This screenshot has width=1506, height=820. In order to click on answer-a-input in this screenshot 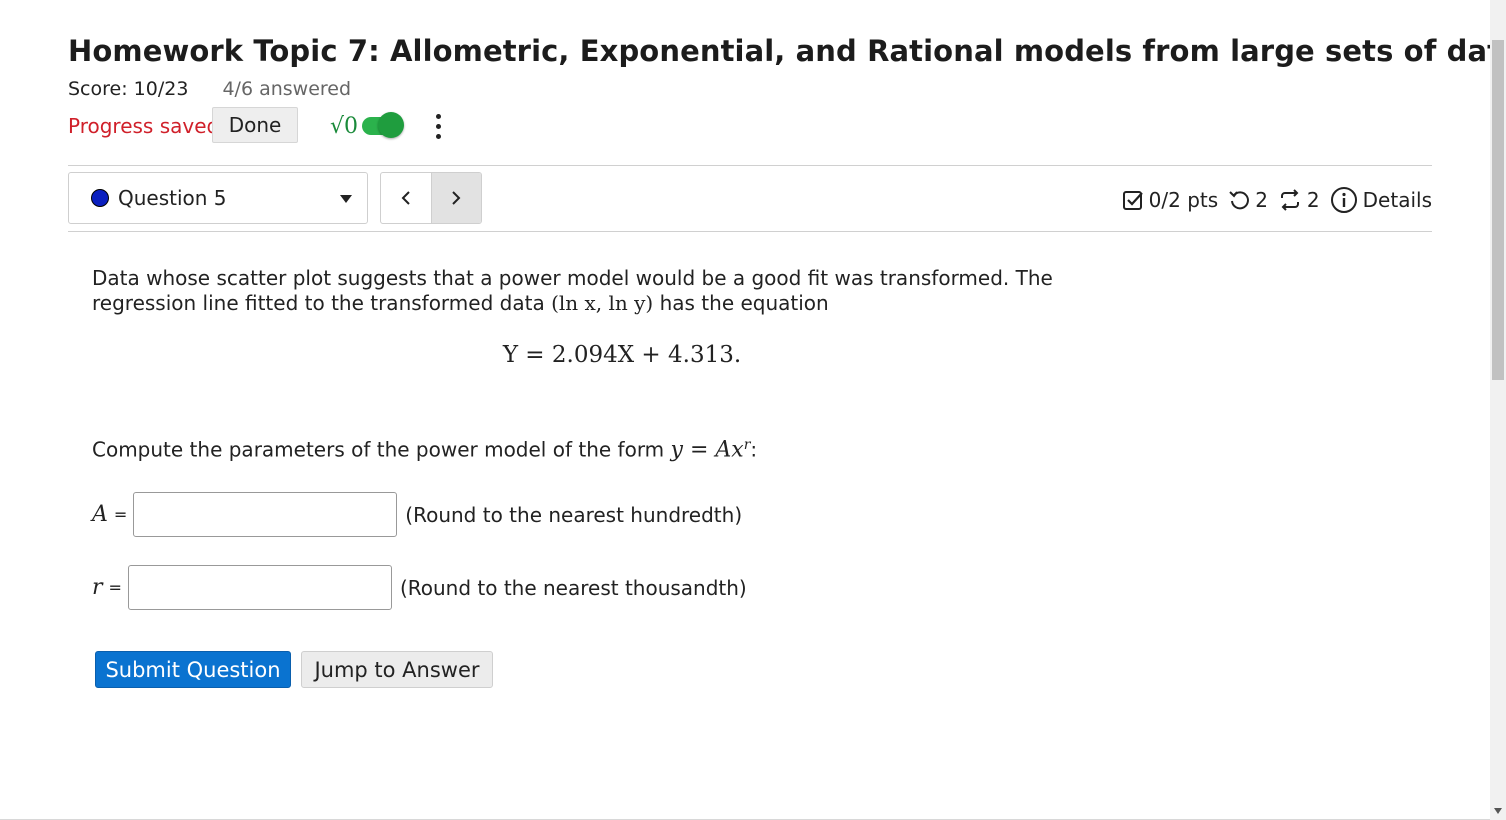, I will do `click(265, 514)`.